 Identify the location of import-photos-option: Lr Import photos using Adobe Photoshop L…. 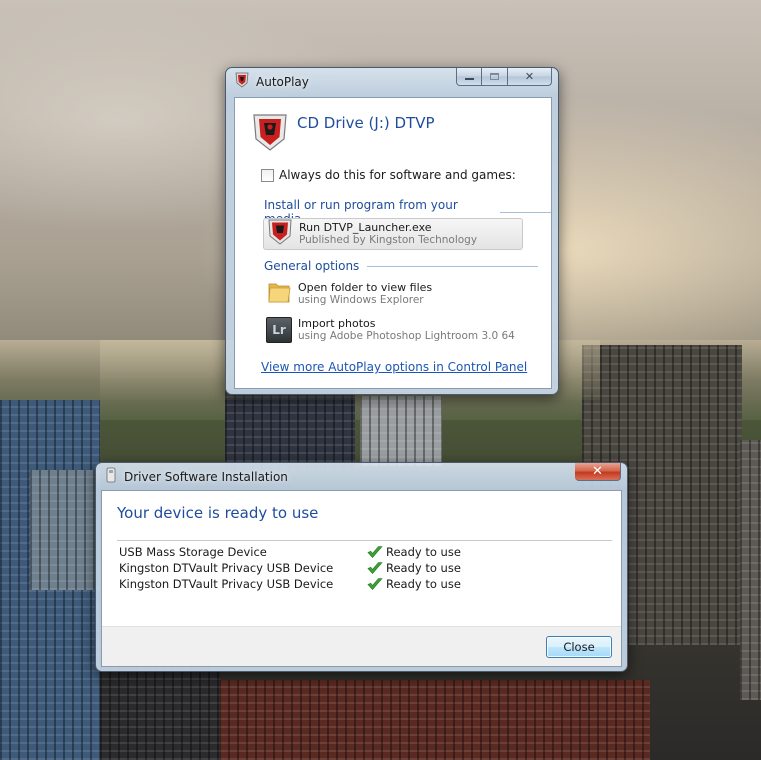
(393, 330).